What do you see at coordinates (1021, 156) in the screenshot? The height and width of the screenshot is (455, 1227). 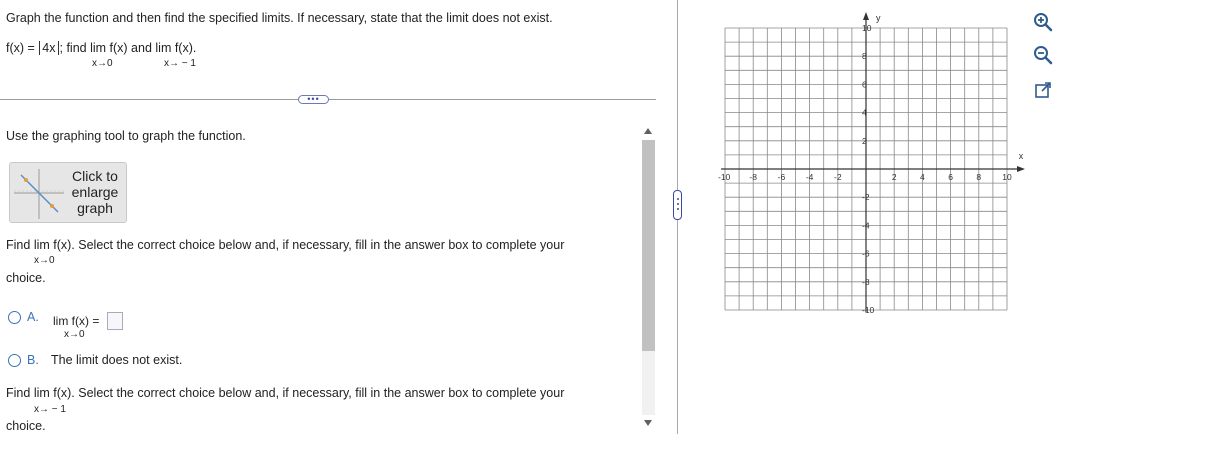 I see `x-axis-label: x` at bounding box center [1021, 156].